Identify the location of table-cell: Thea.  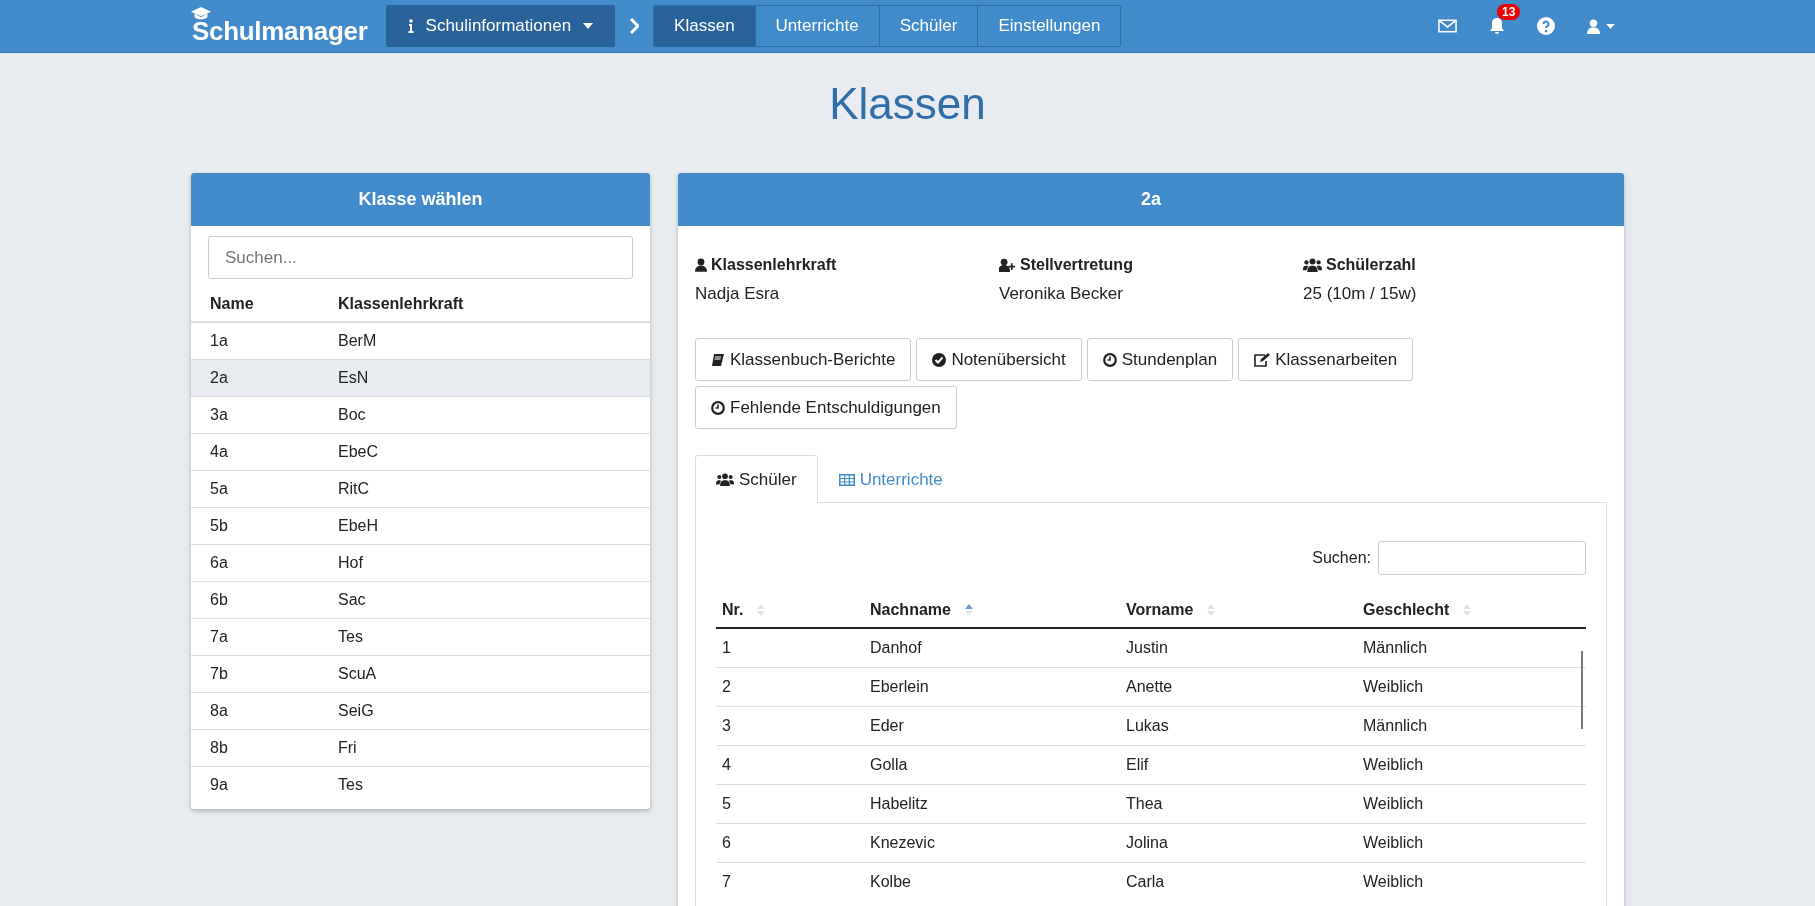
(1238, 804).